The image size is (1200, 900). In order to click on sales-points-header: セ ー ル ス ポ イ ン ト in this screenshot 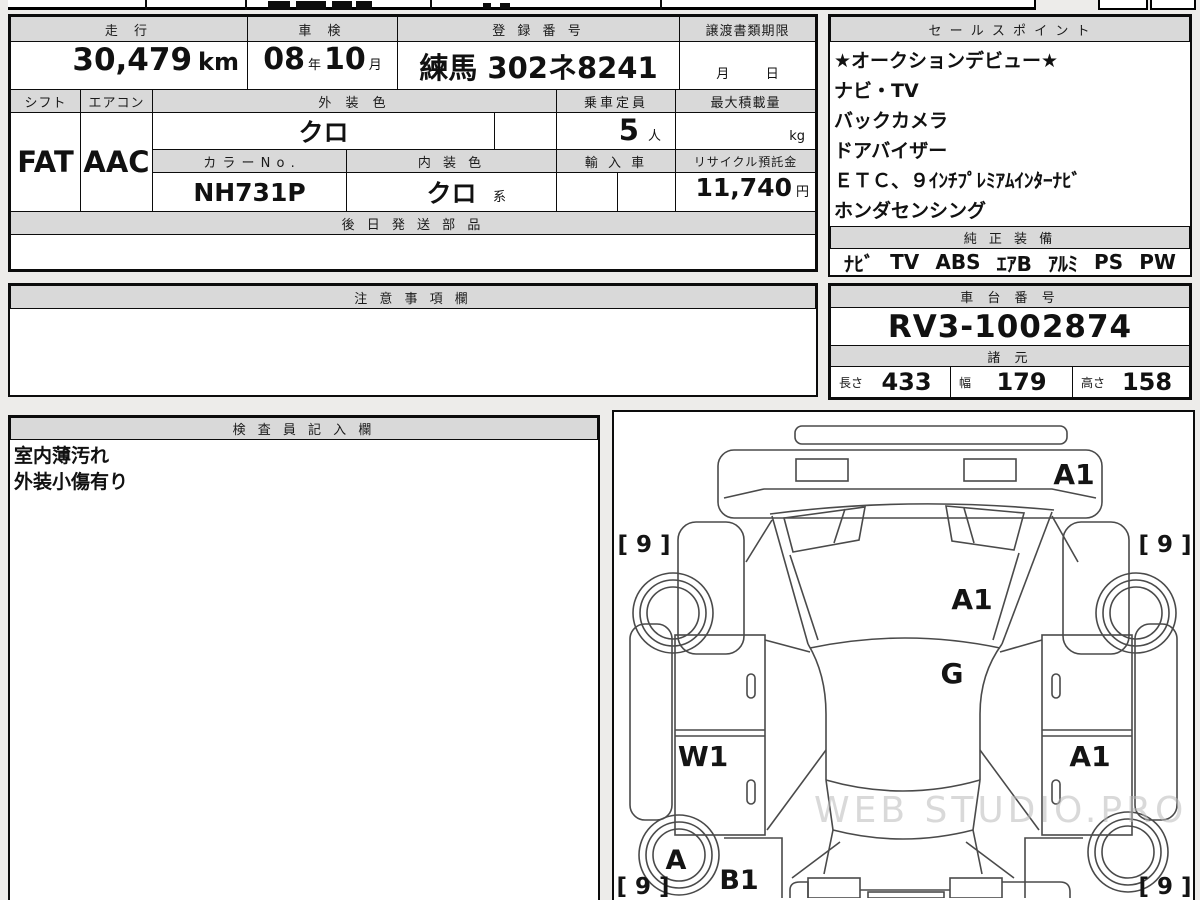, I will do `click(1010, 29)`.